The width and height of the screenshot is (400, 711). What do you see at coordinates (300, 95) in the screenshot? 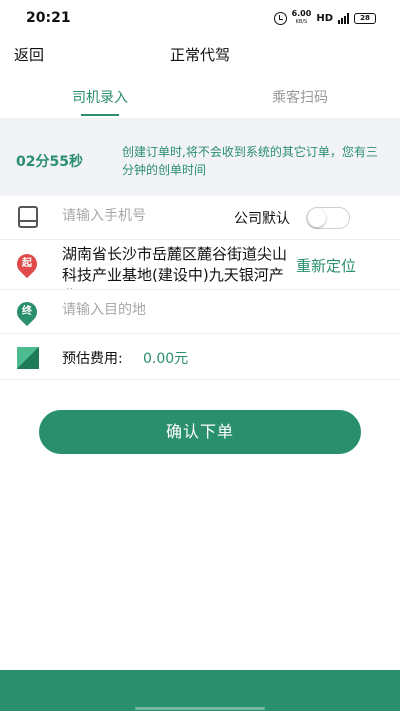
I see `tab-passenger-scan: 乘客扫码` at bounding box center [300, 95].